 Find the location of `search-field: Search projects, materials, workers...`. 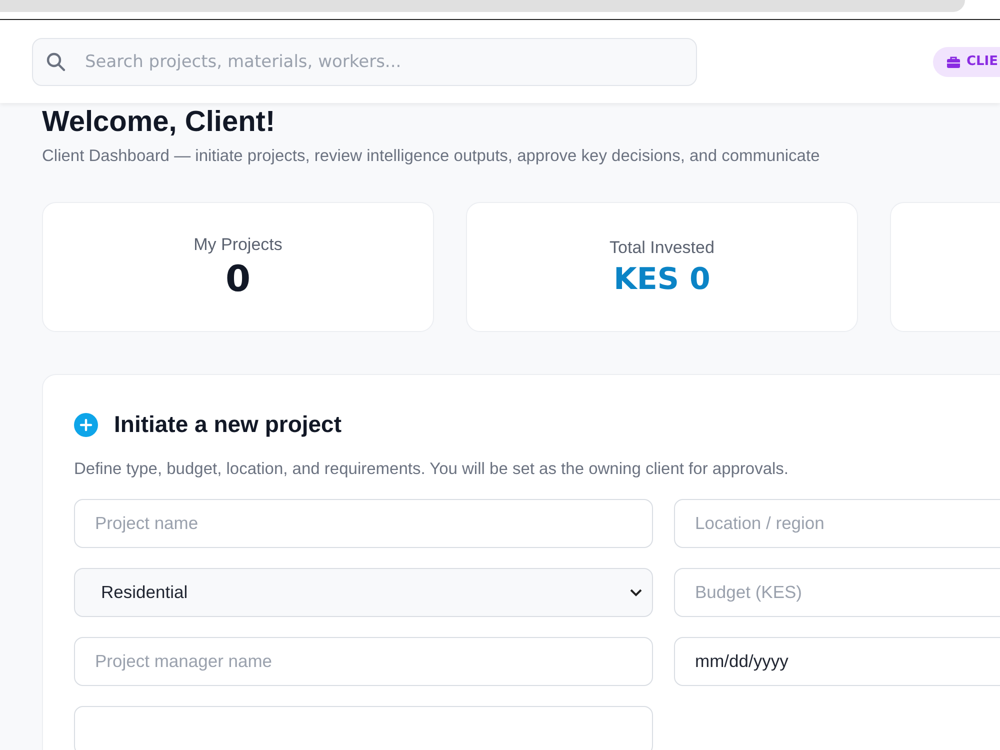

search-field: Search projects, materials, workers... is located at coordinates (364, 62).